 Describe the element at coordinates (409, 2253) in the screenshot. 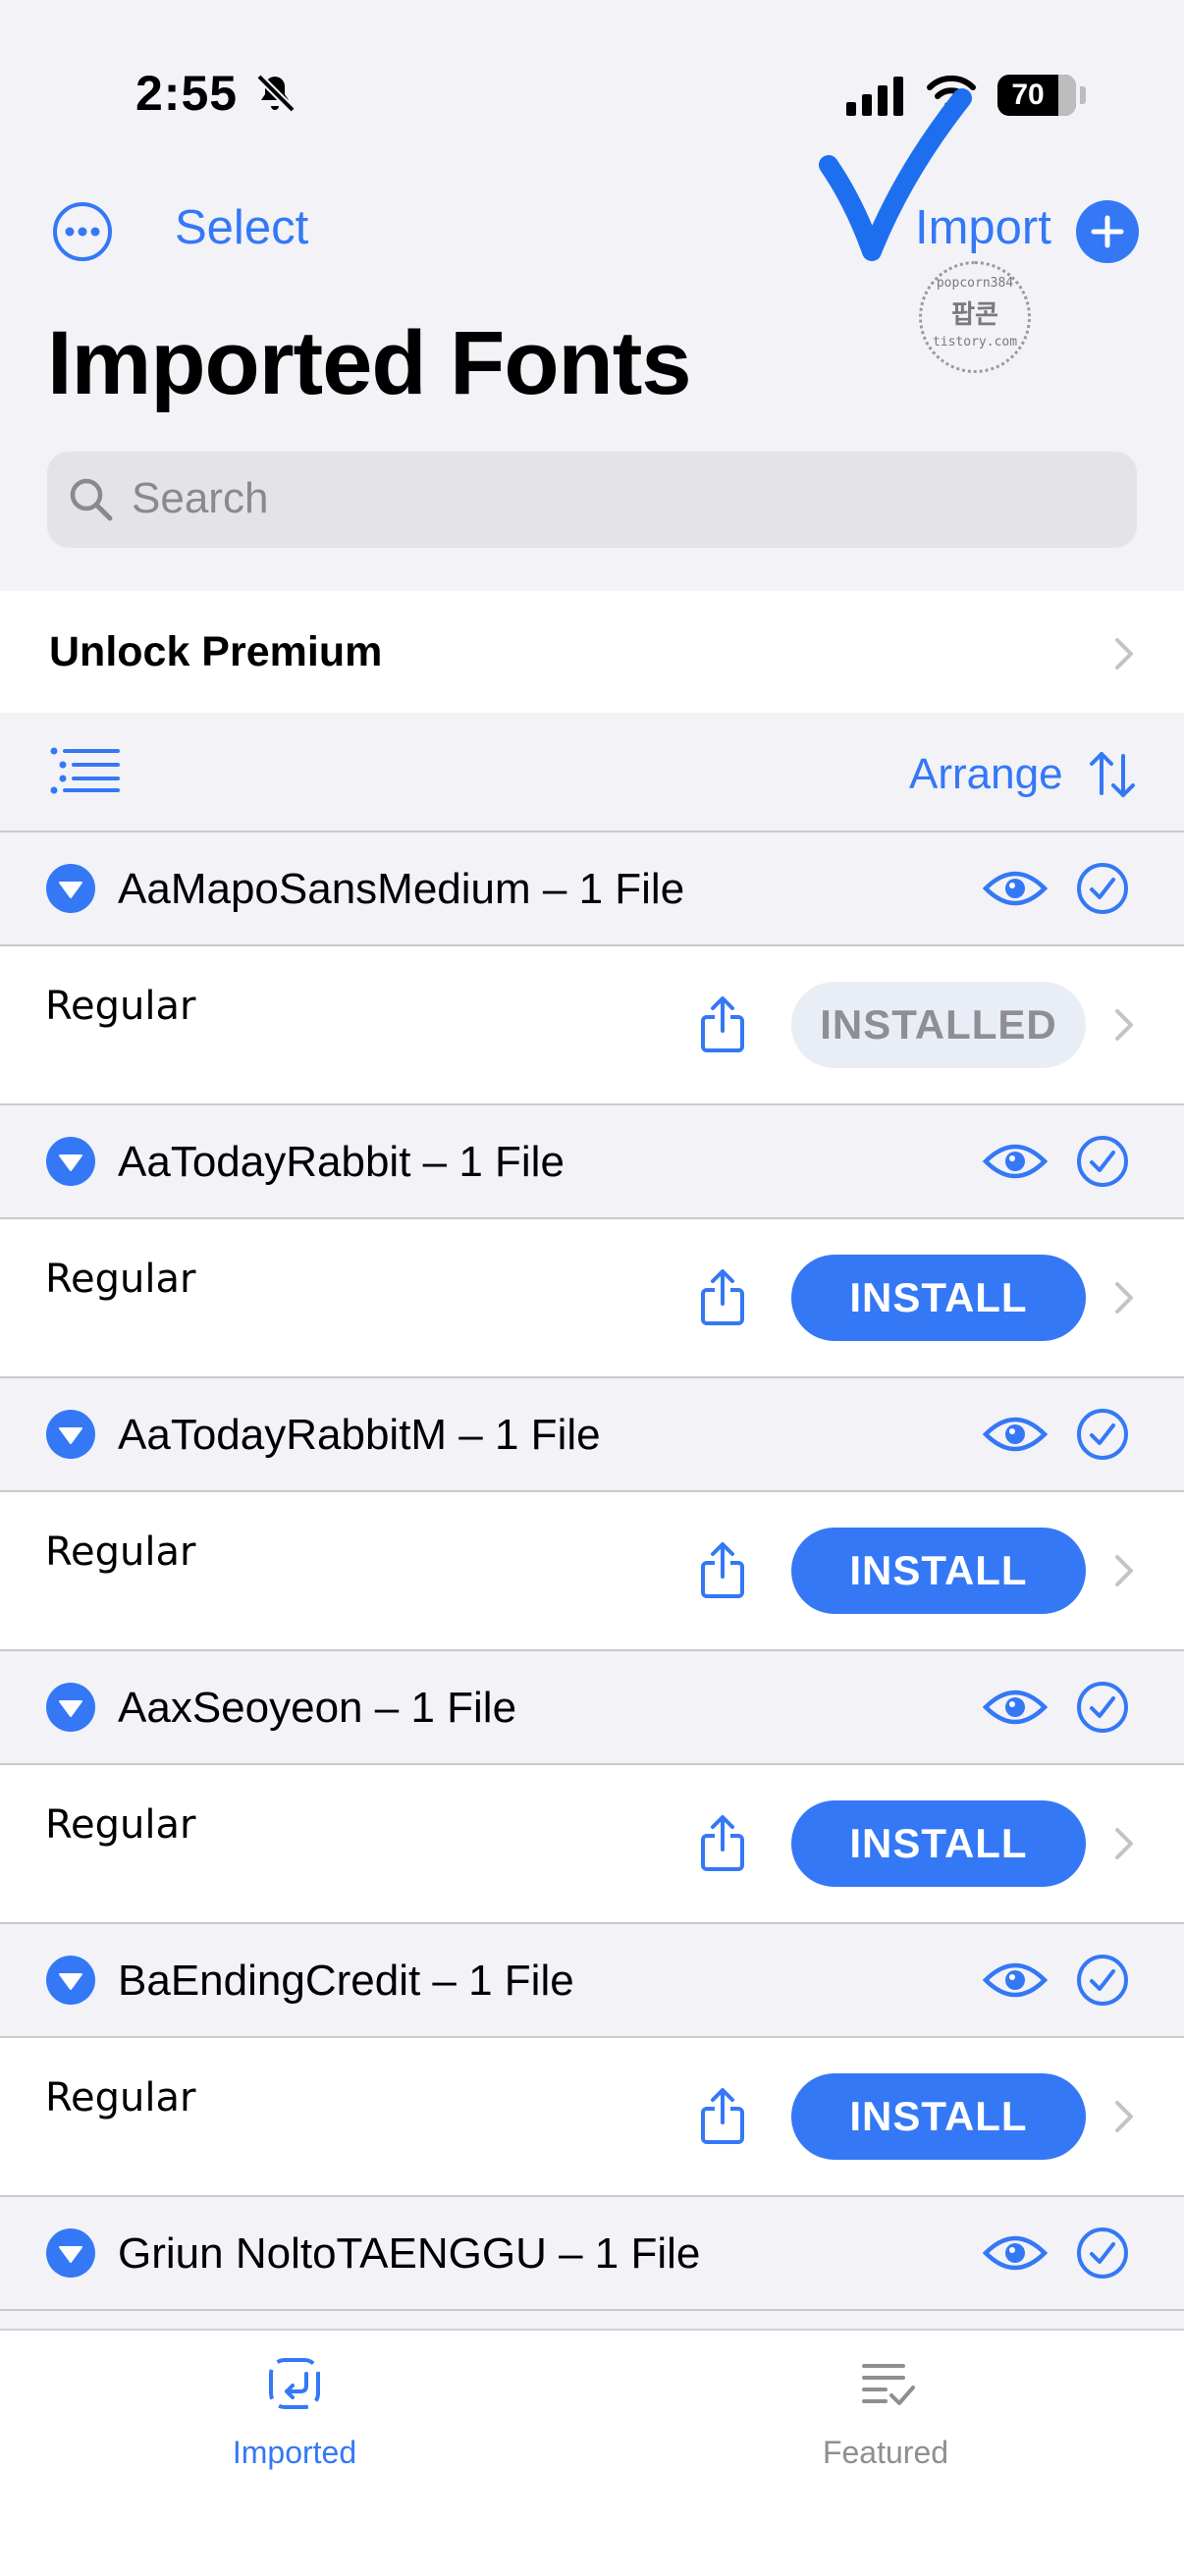

I see `font-group-title: Griun NoltoTAENGGU – 1 File` at that location.